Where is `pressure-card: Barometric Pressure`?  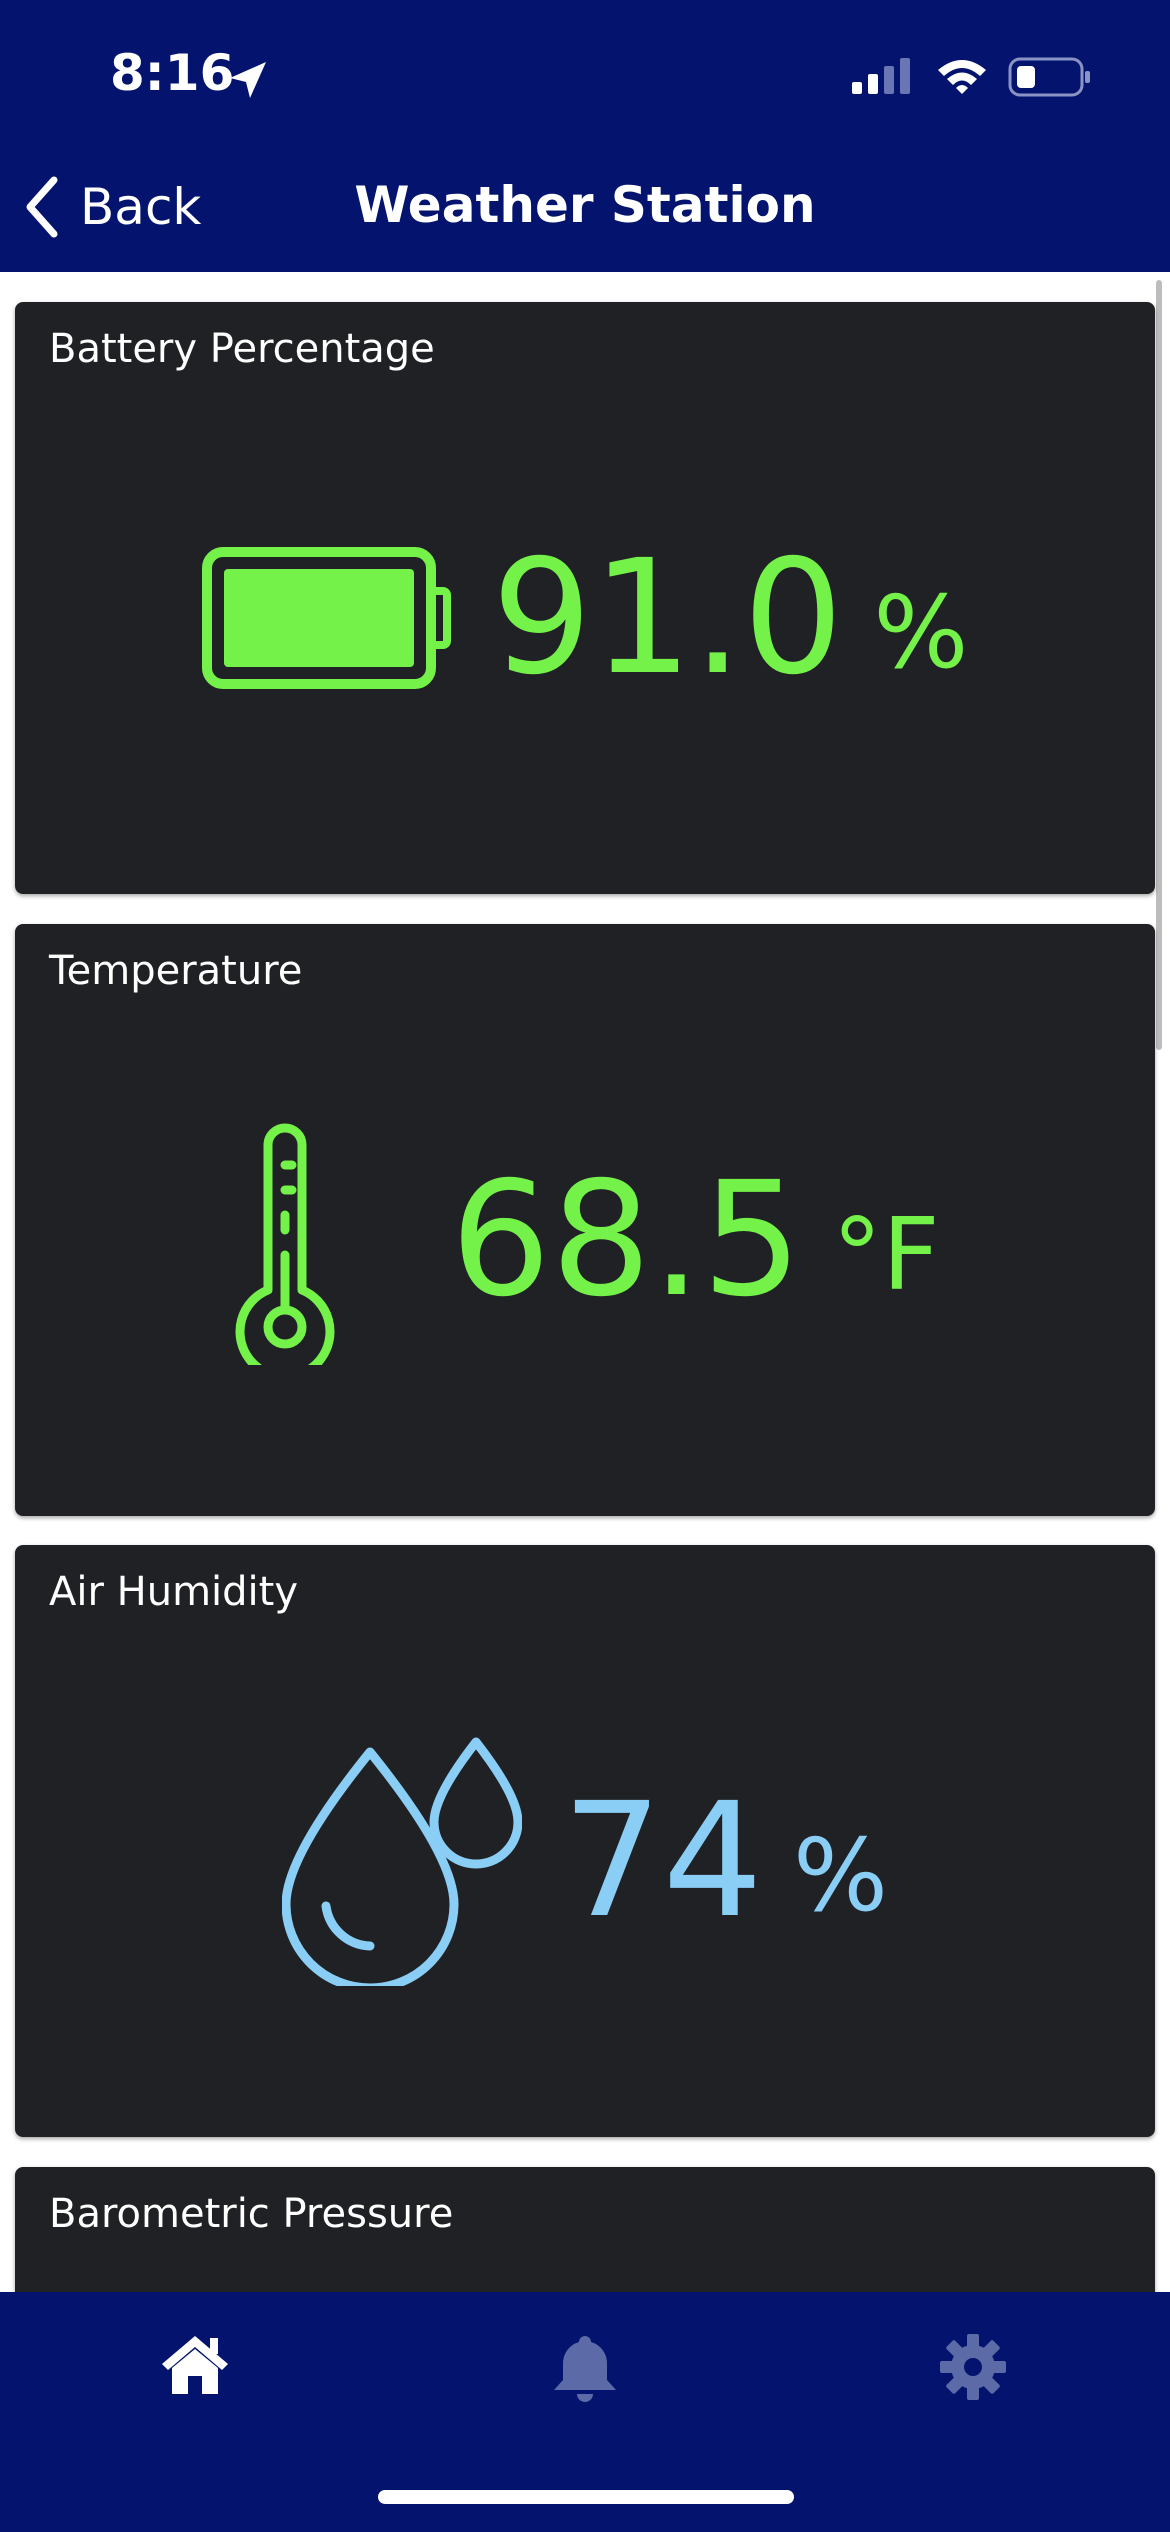
pressure-card: Barometric Pressure is located at coordinates (585, 2229).